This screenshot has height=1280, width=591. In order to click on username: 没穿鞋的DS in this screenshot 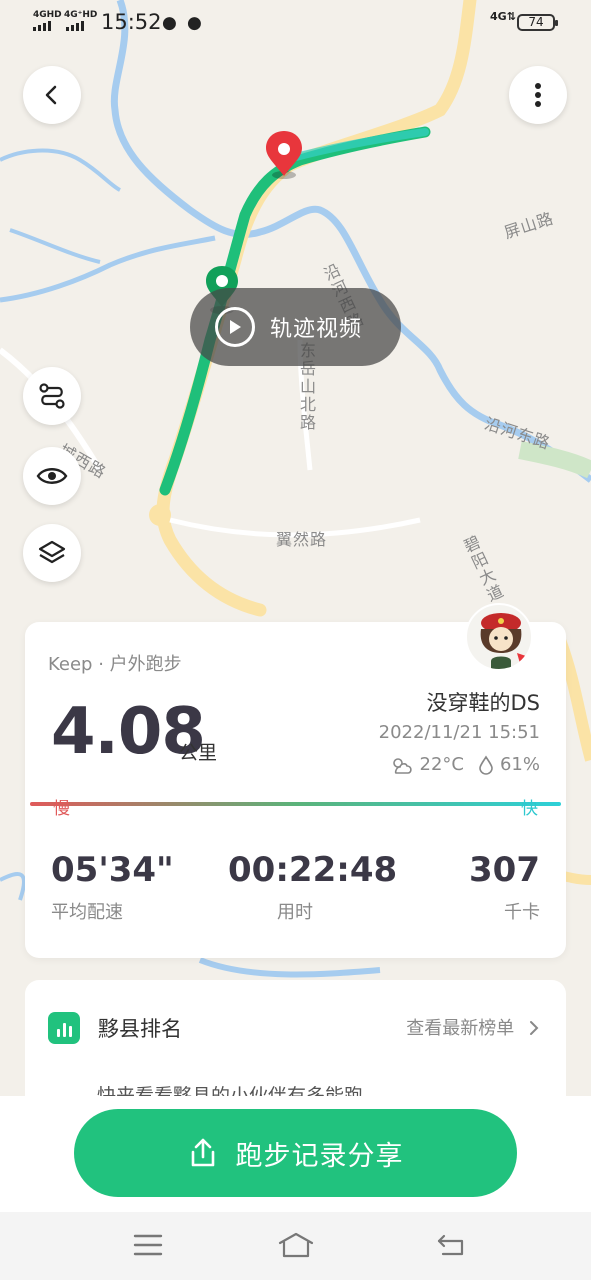, I will do `click(483, 702)`.